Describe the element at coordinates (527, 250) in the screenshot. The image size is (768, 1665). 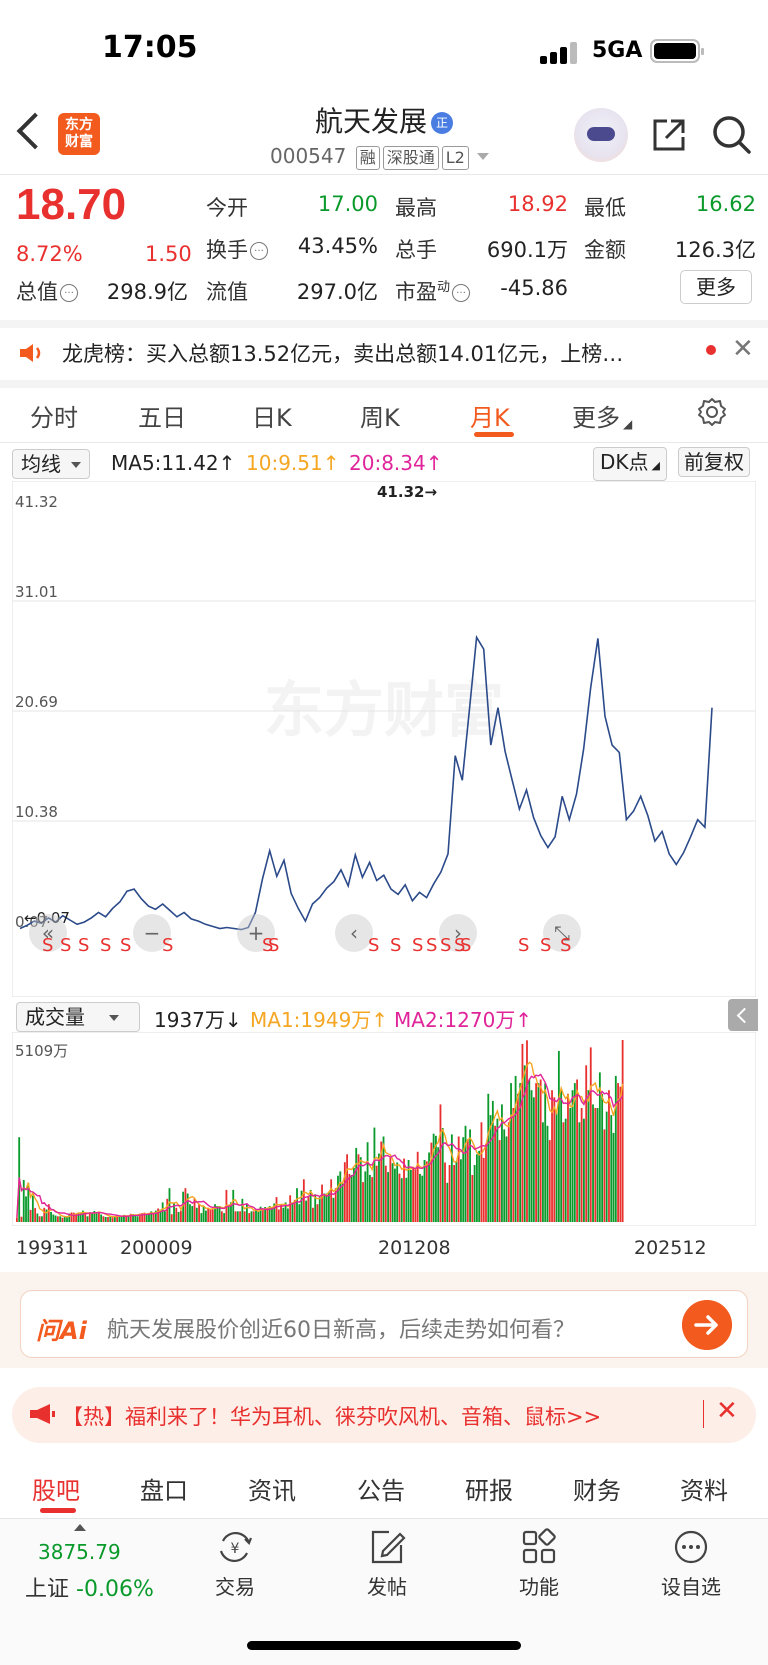
I see `volume-value: 690.1万` at that location.